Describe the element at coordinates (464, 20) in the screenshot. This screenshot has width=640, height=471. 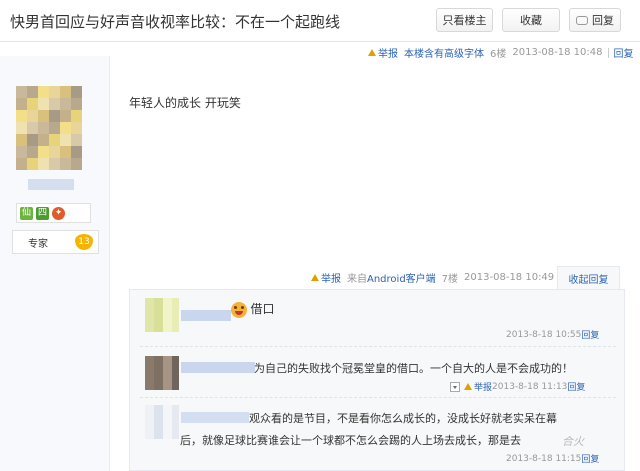
I see `only-op-button: 只看楼主` at that location.